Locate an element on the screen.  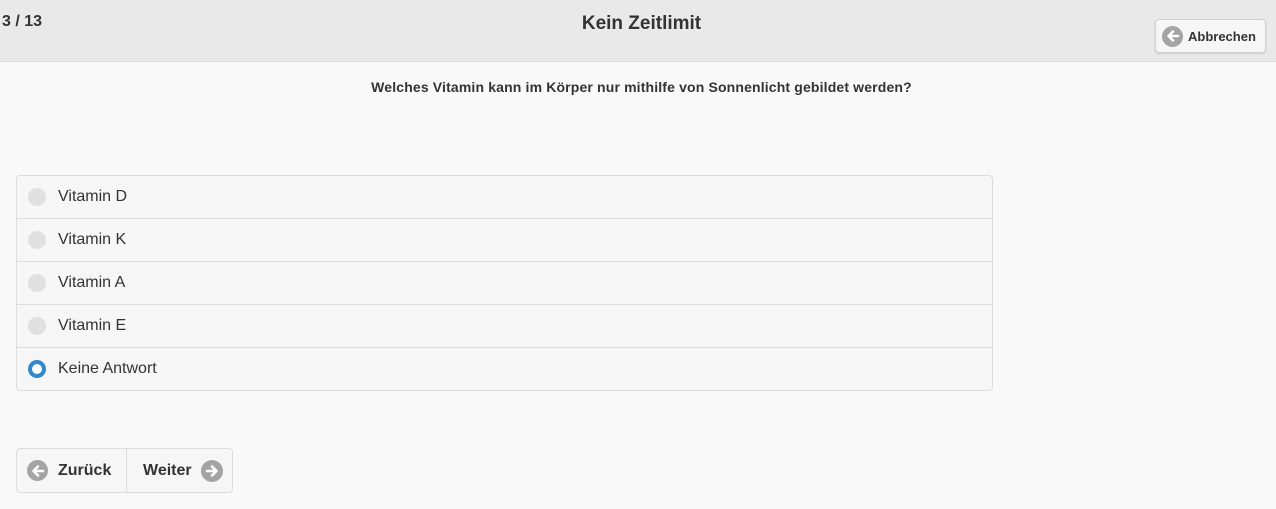
option-vitamin-e: Vitamin E is located at coordinates (504, 326).